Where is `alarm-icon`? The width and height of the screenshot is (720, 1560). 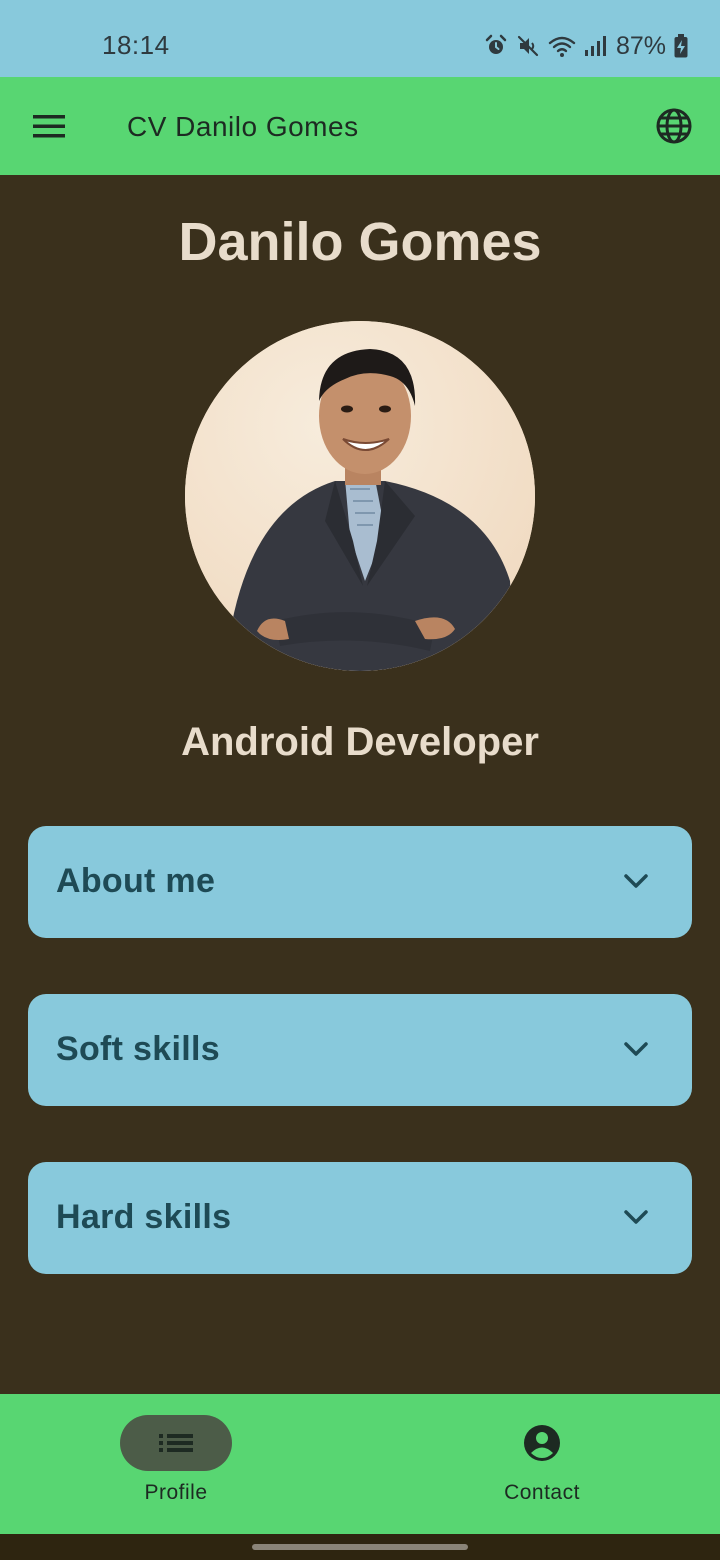 alarm-icon is located at coordinates (496, 44).